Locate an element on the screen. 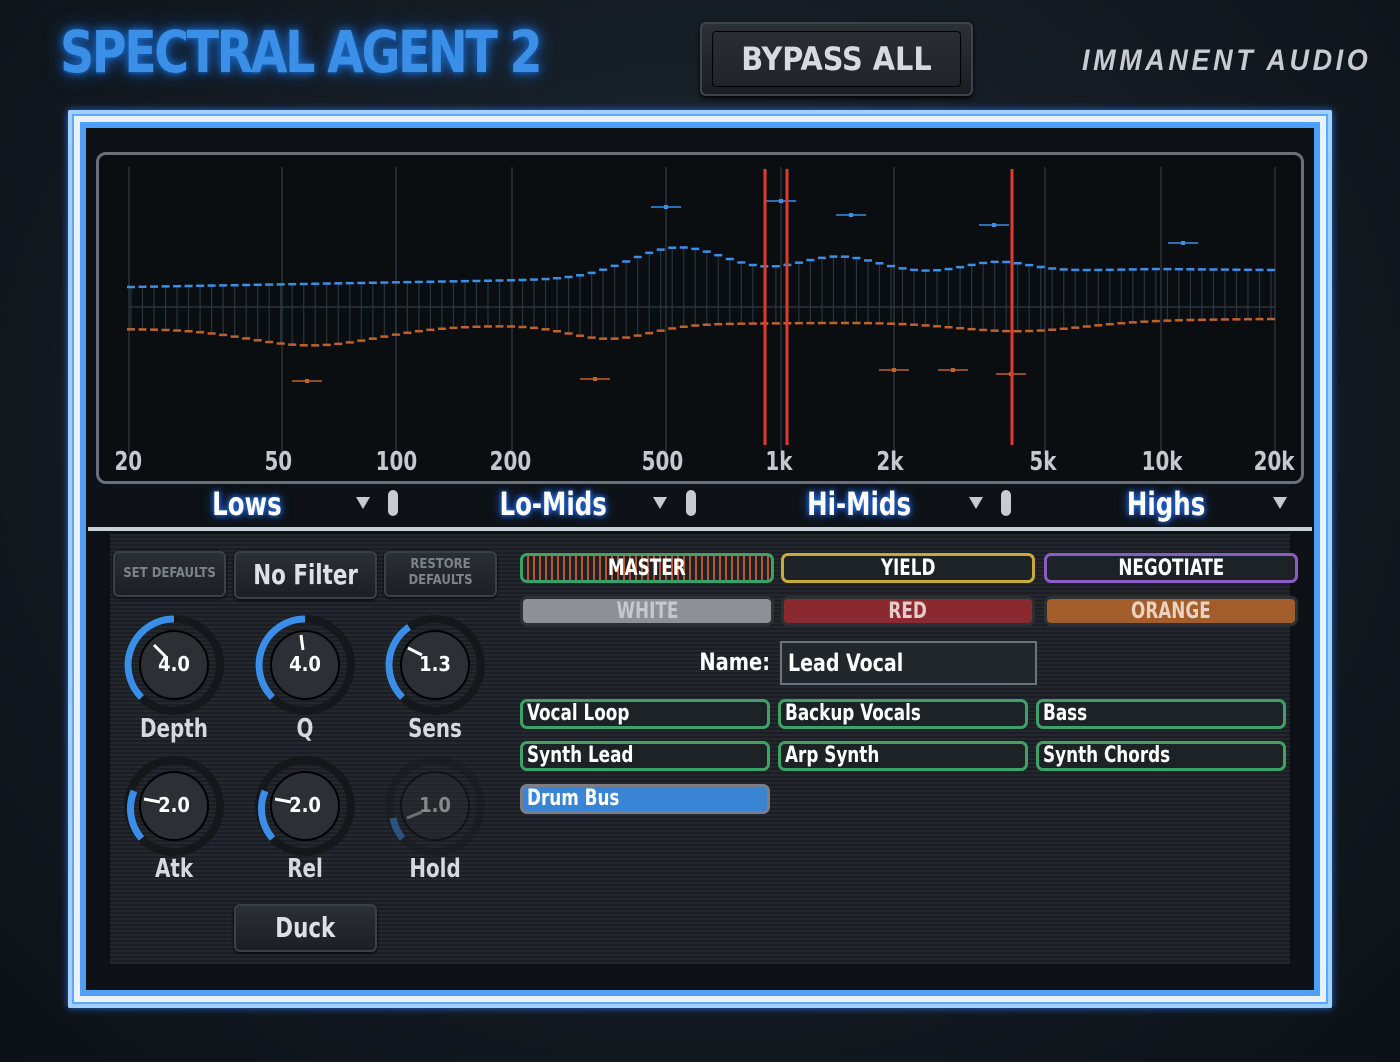 This screenshot has height=1062, width=1400. bypass-all-button: BYPASS ALL is located at coordinates (836, 59).